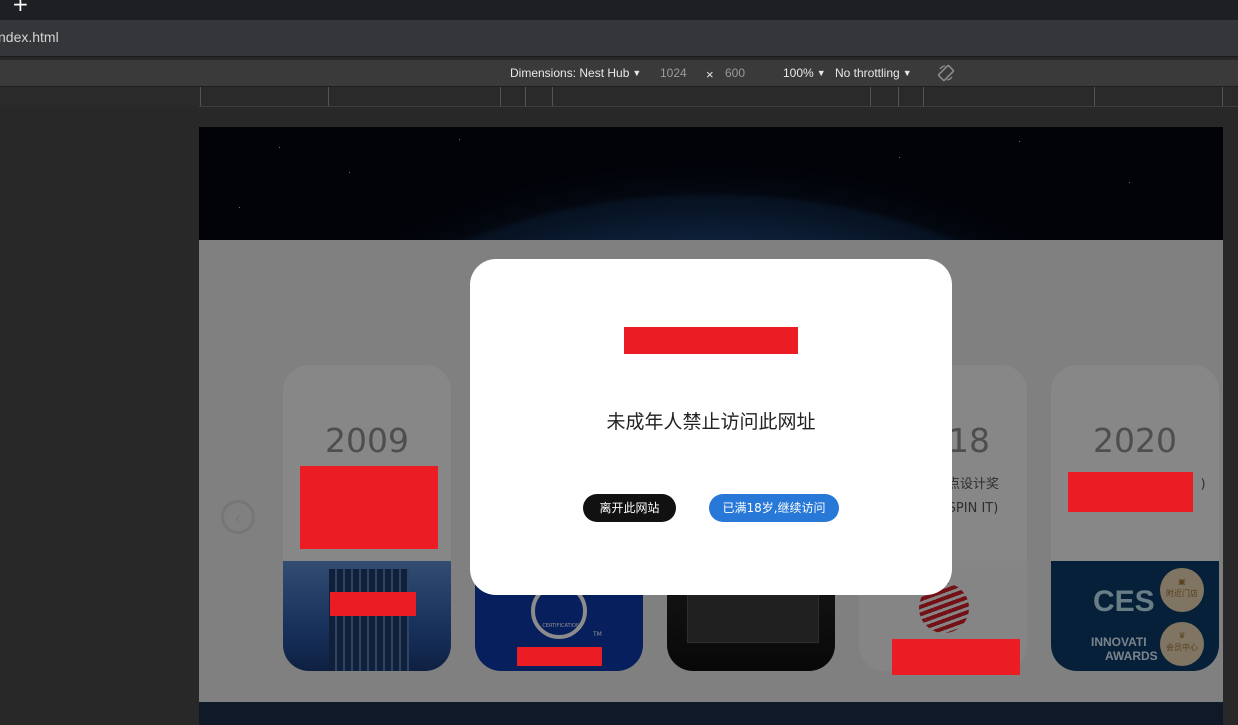 Image resolution: width=1238 pixels, height=725 pixels. I want to click on width-input: 1024, so click(673, 73).